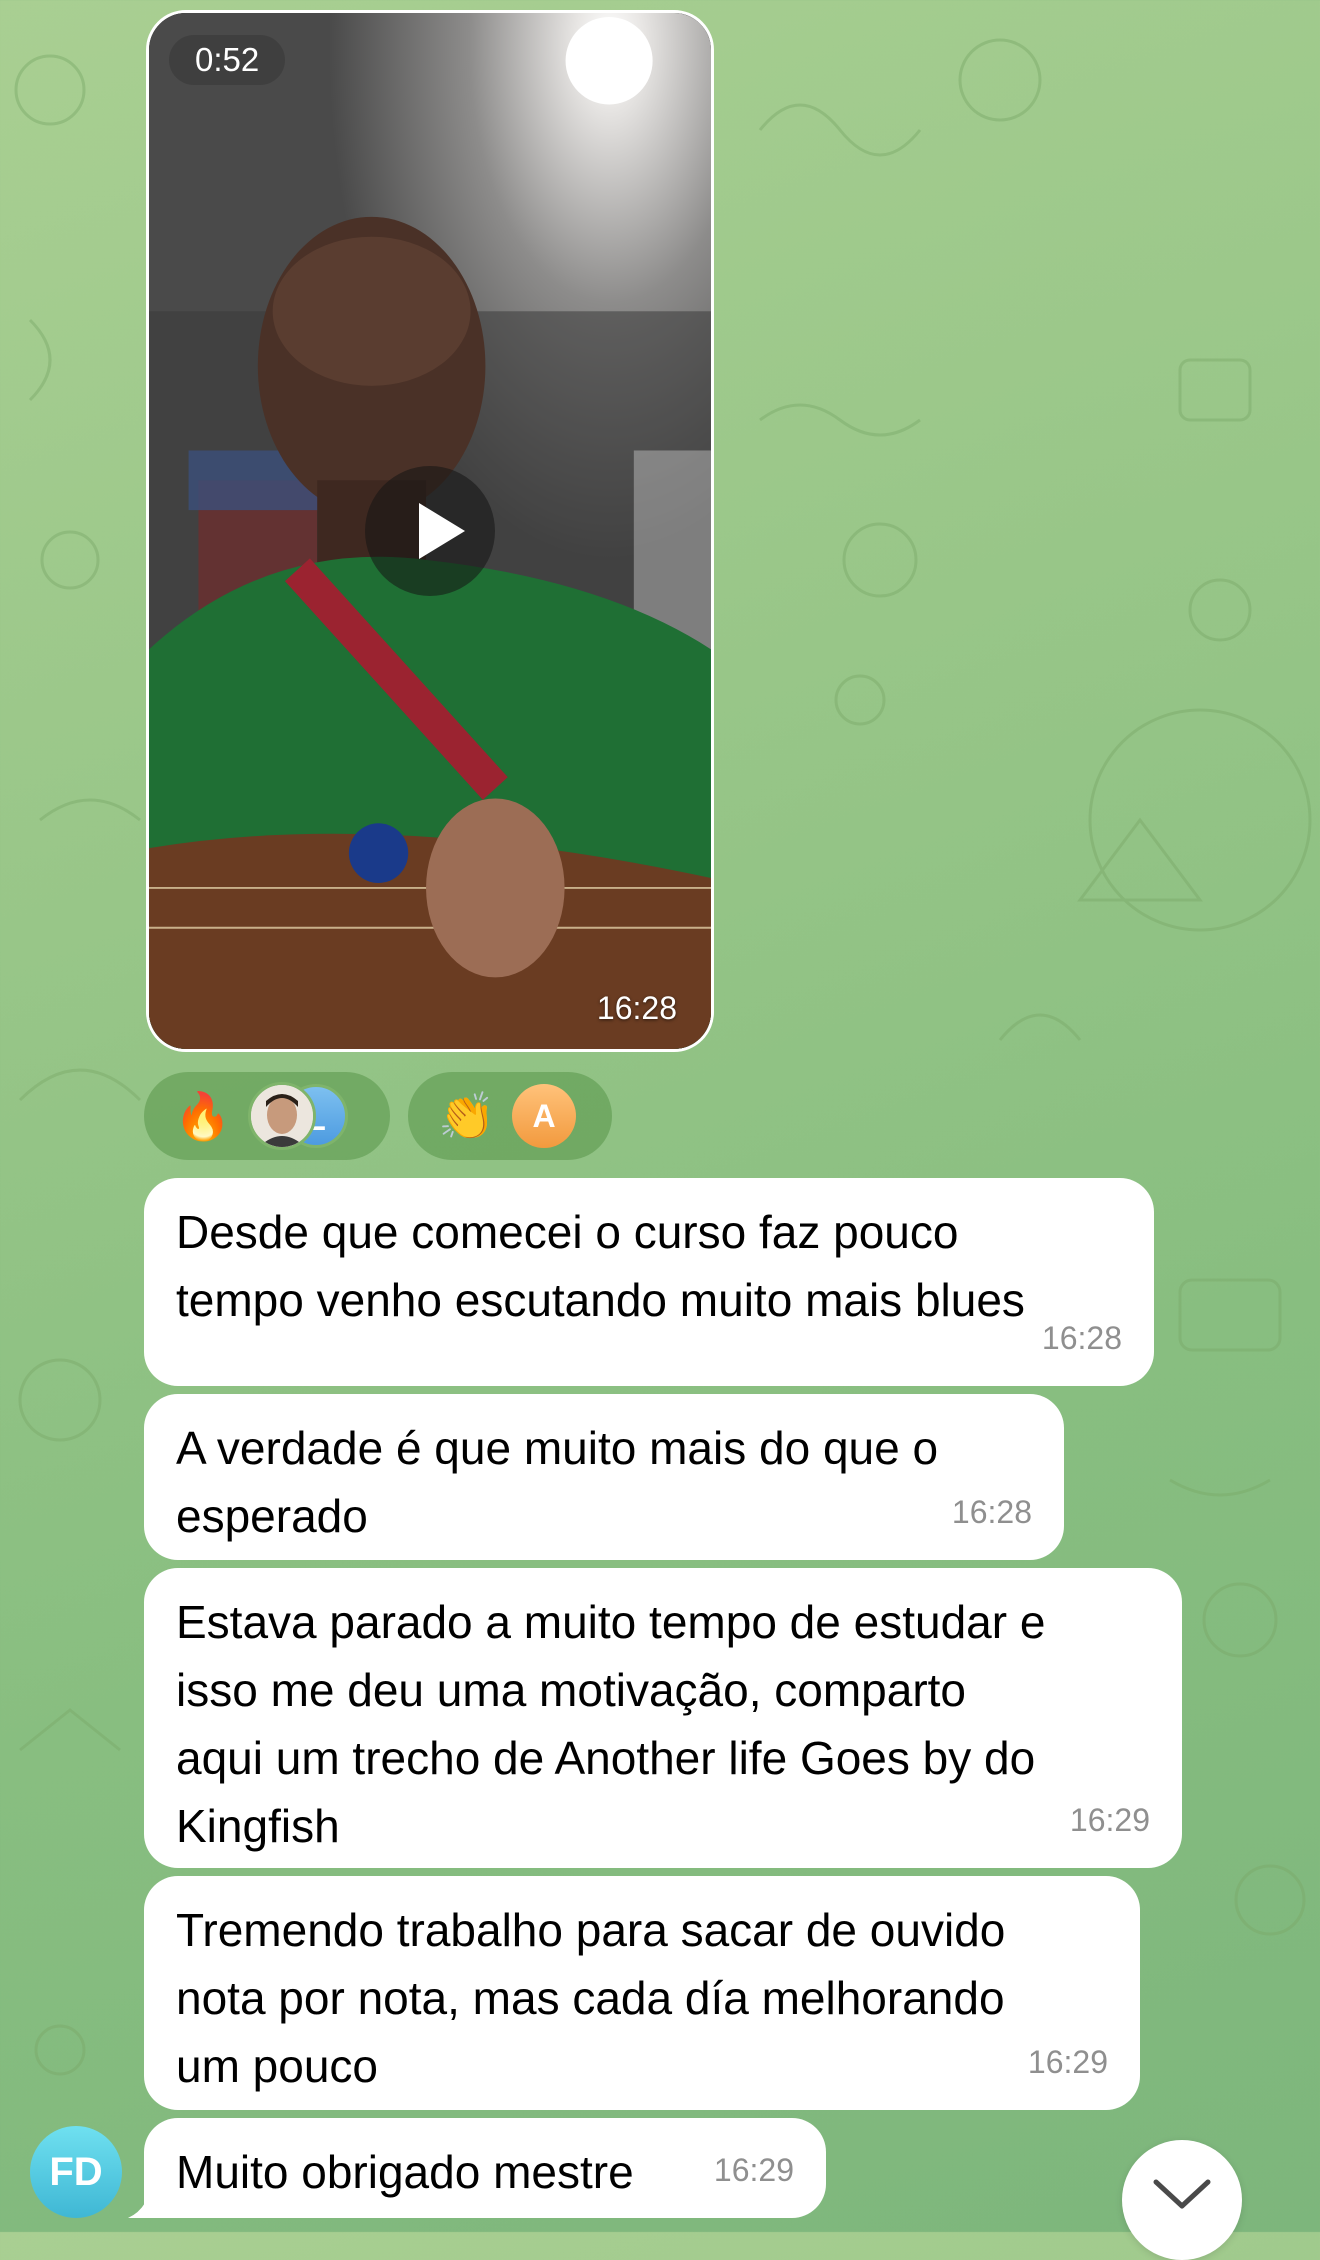 This screenshot has width=1320, height=2260. What do you see at coordinates (1182, 2194) in the screenshot?
I see `chevron-down-icon` at bounding box center [1182, 2194].